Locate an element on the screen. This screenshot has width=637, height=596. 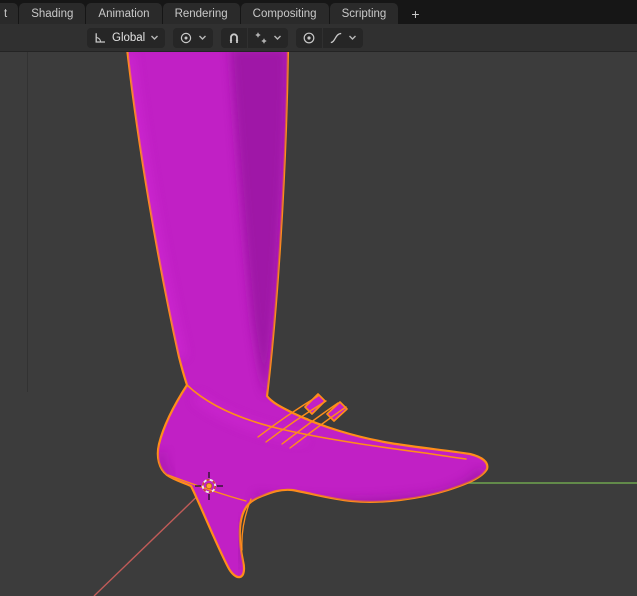
tab-rendering: Rendering is located at coordinates (201, 13).